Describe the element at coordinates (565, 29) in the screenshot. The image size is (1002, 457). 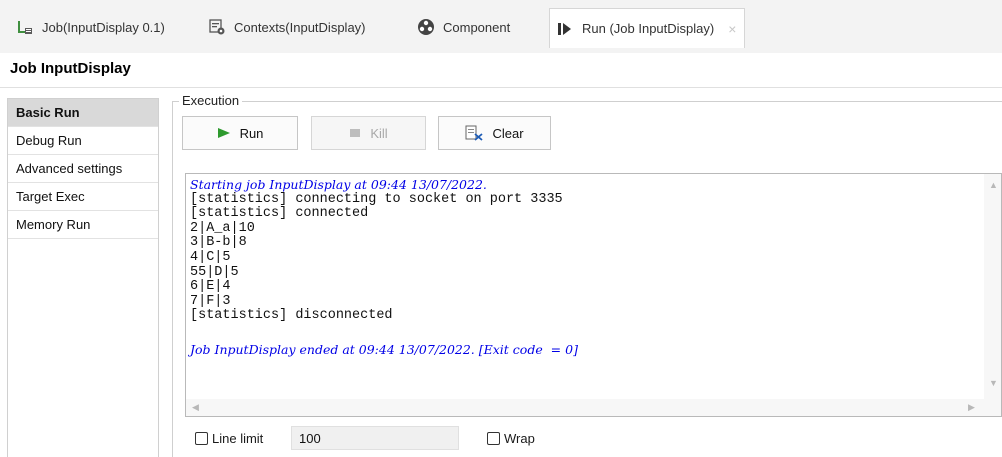
I see `run-view-icon` at that location.